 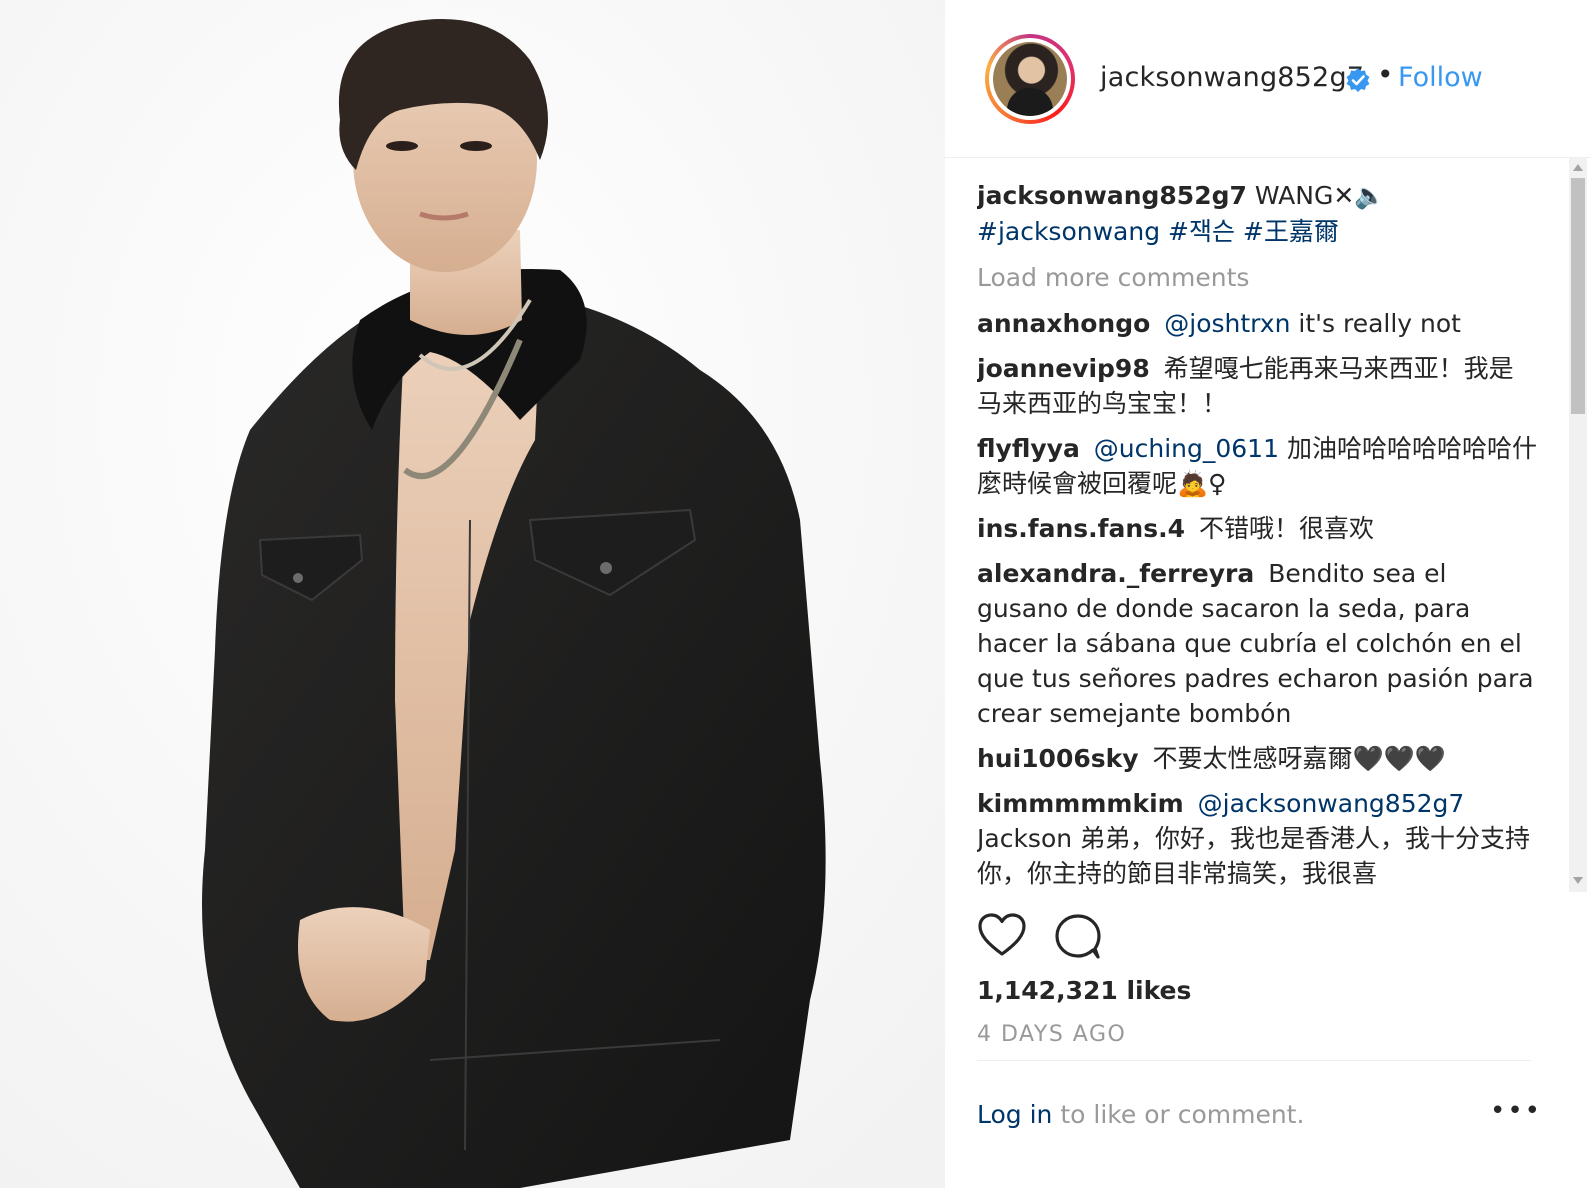 What do you see at coordinates (1058, 758) in the screenshot?
I see `comment-username: hui1006sky` at bounding box center [1058, 758].